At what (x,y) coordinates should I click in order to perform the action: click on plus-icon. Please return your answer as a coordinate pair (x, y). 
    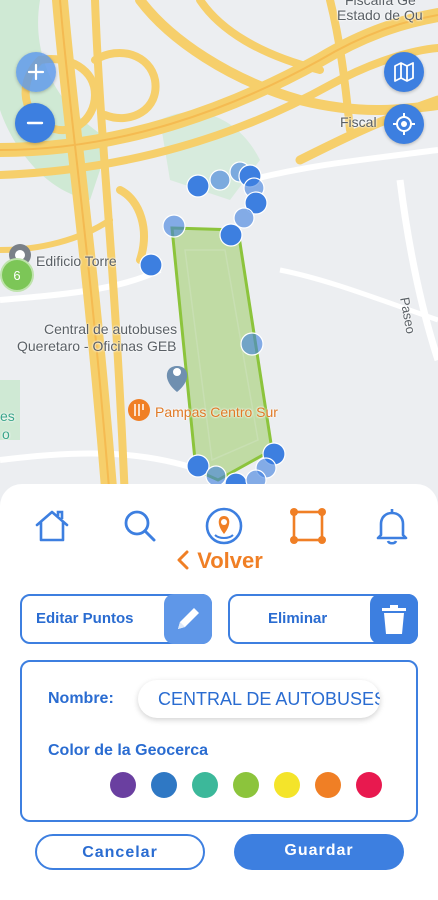
    Looking at the image, I should click on (36, 72).